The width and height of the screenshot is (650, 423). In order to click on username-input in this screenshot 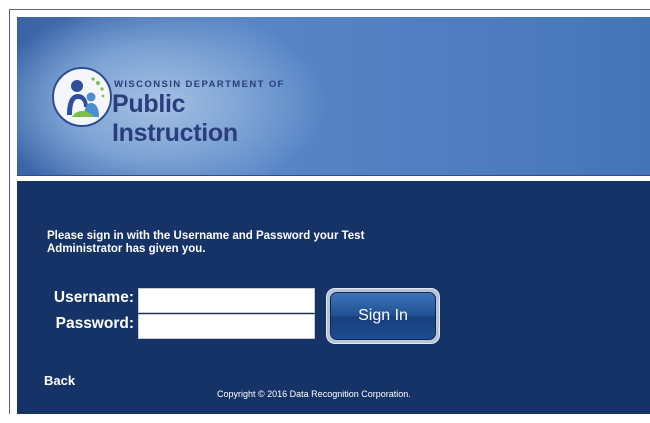, I will do `click(226, 300)`.